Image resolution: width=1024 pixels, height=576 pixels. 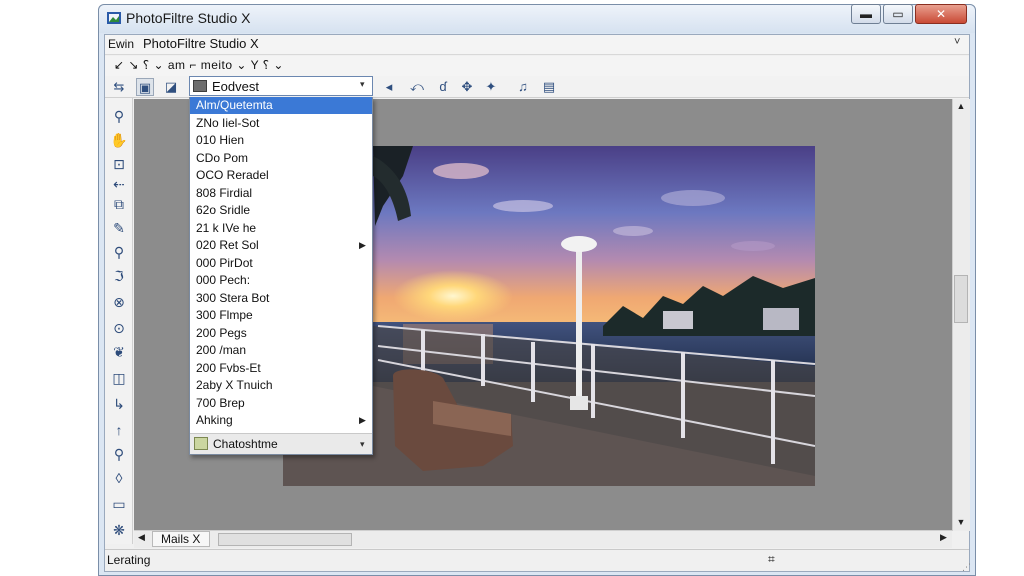 I want to click on clone-icon: ❦, so click(x=119, y=352).